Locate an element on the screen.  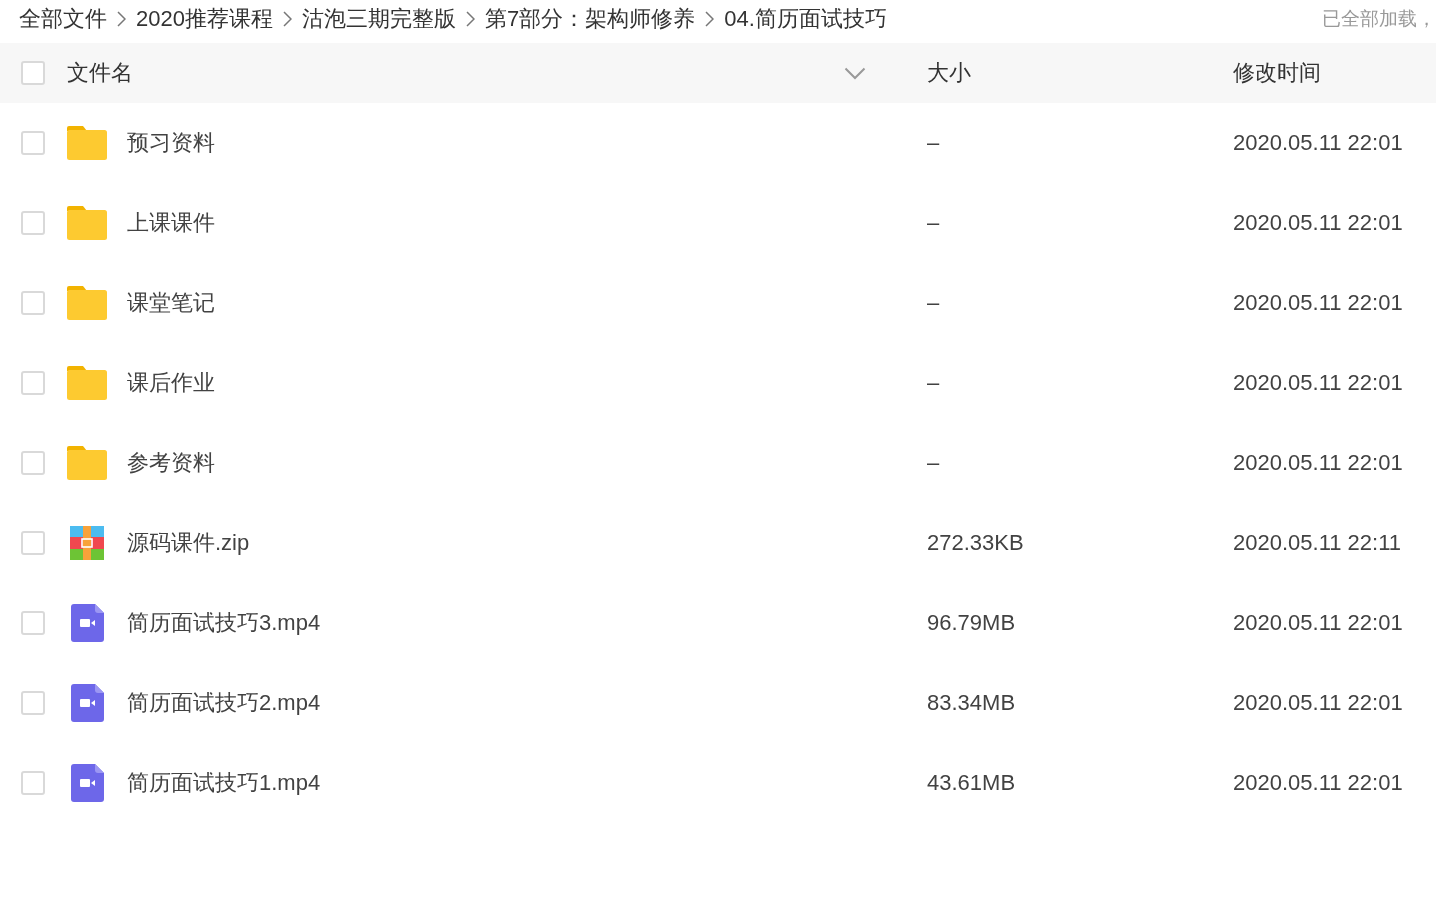
breadcrumb-link: 第7部分：架构师修养 is located at coordinates (590, 19).